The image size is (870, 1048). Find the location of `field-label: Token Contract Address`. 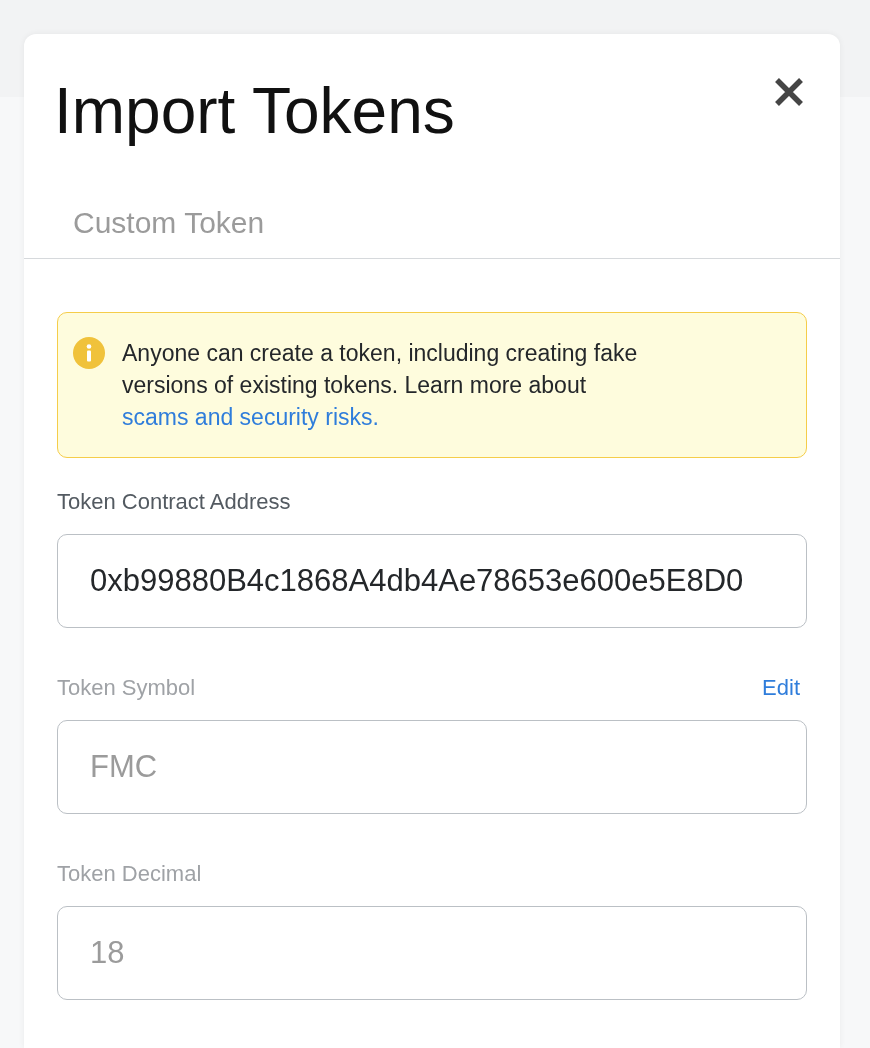

field-label: Token Contract Address is located at coordinates (174, 502).